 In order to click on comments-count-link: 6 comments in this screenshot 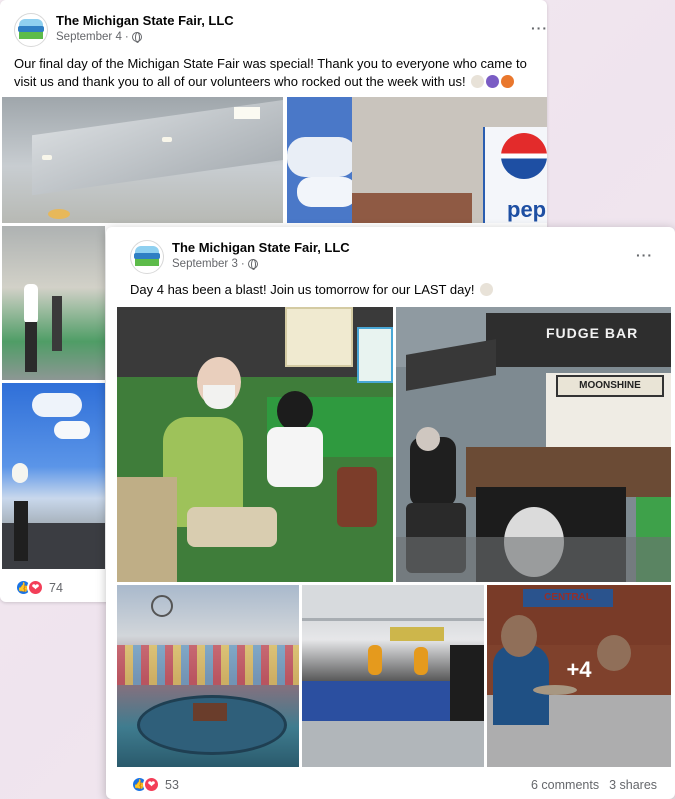, I will do `click(565, 785)`.